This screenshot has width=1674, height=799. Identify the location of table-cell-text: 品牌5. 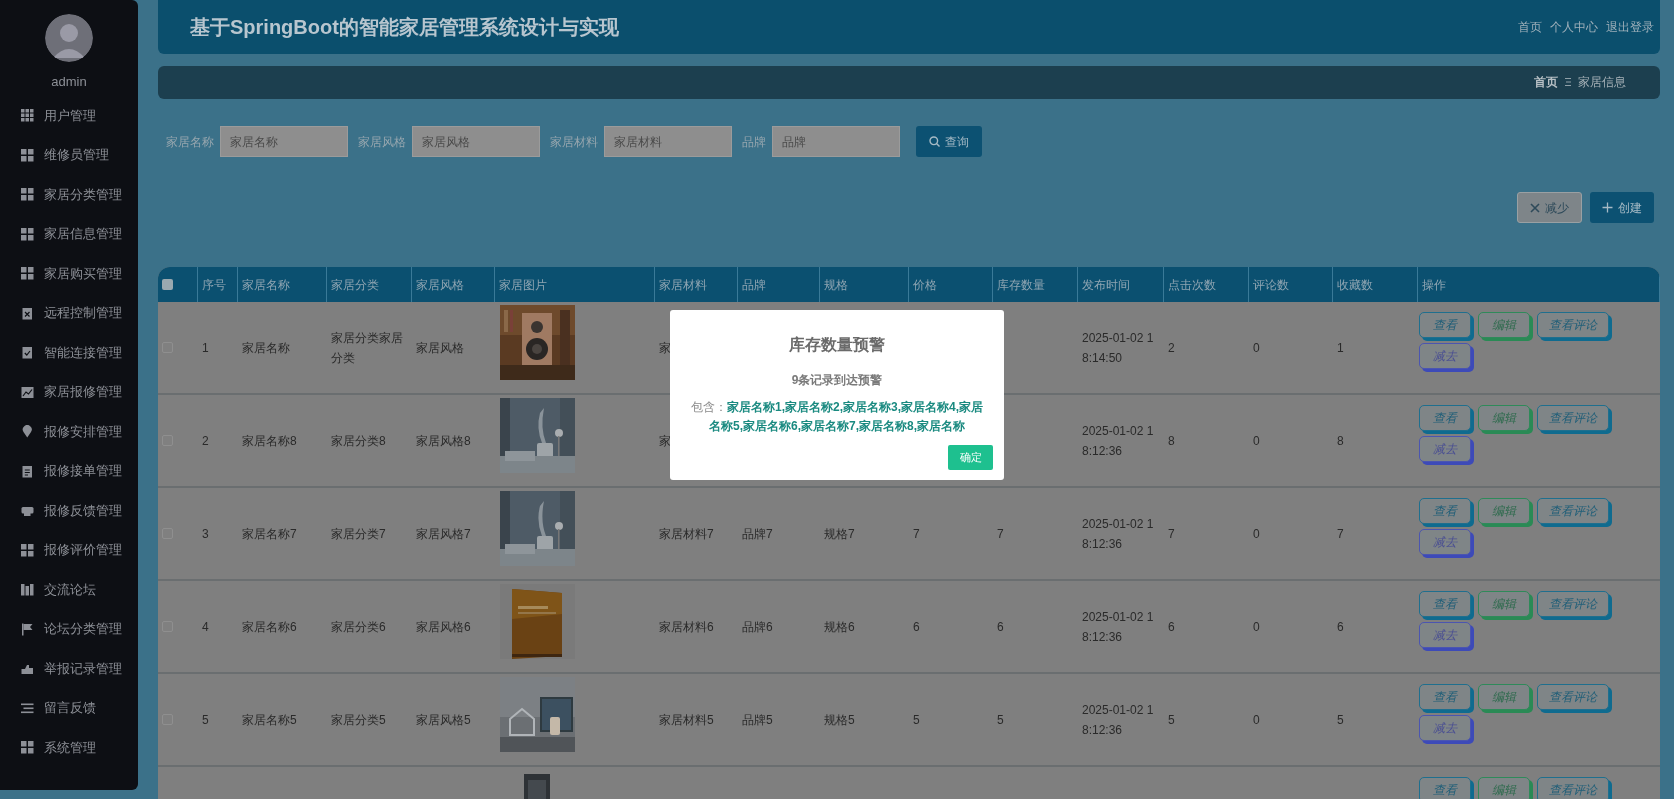
(757, 720).